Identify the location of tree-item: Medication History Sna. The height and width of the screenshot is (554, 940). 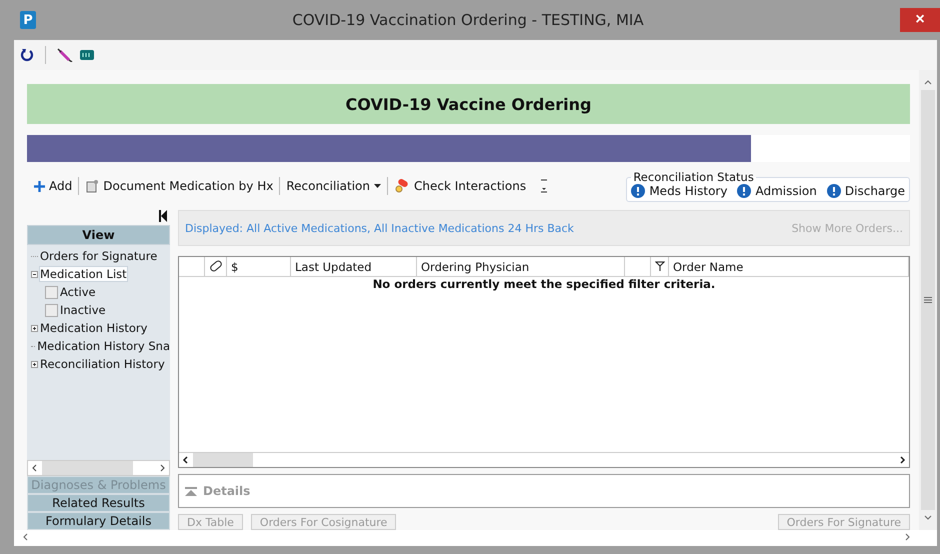
(103, 346).